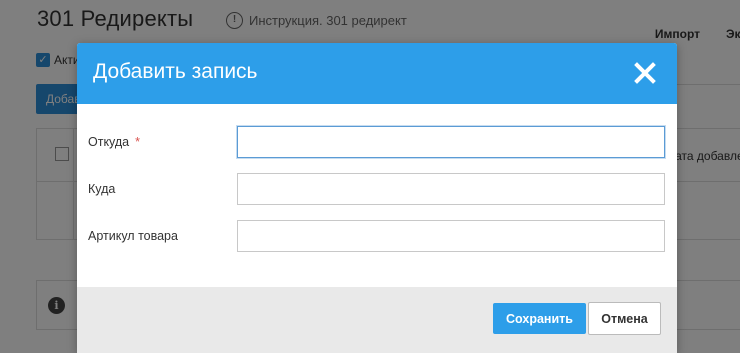 The width and height of the screenshot is (740, 353). What do you see at coordinates (451, 236) in the screenshot?
I see `sku-input` at bounding box center [451, 236].